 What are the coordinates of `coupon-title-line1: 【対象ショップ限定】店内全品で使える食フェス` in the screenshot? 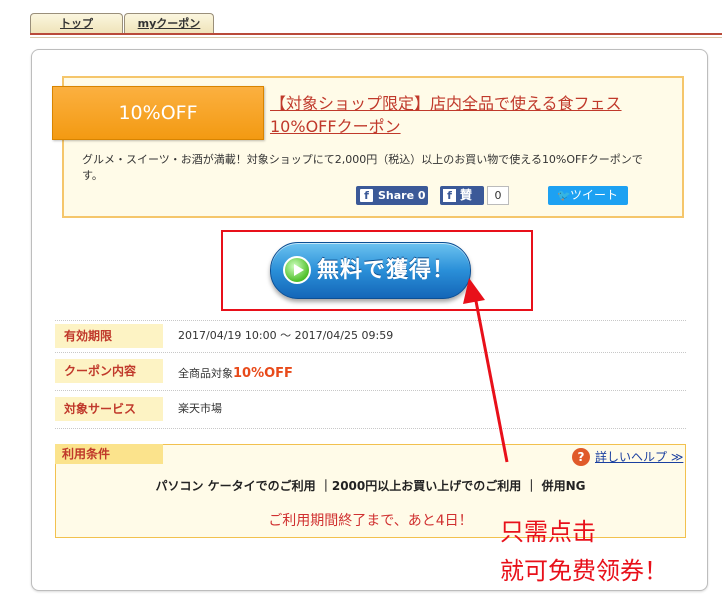 It's located at (446, 103).